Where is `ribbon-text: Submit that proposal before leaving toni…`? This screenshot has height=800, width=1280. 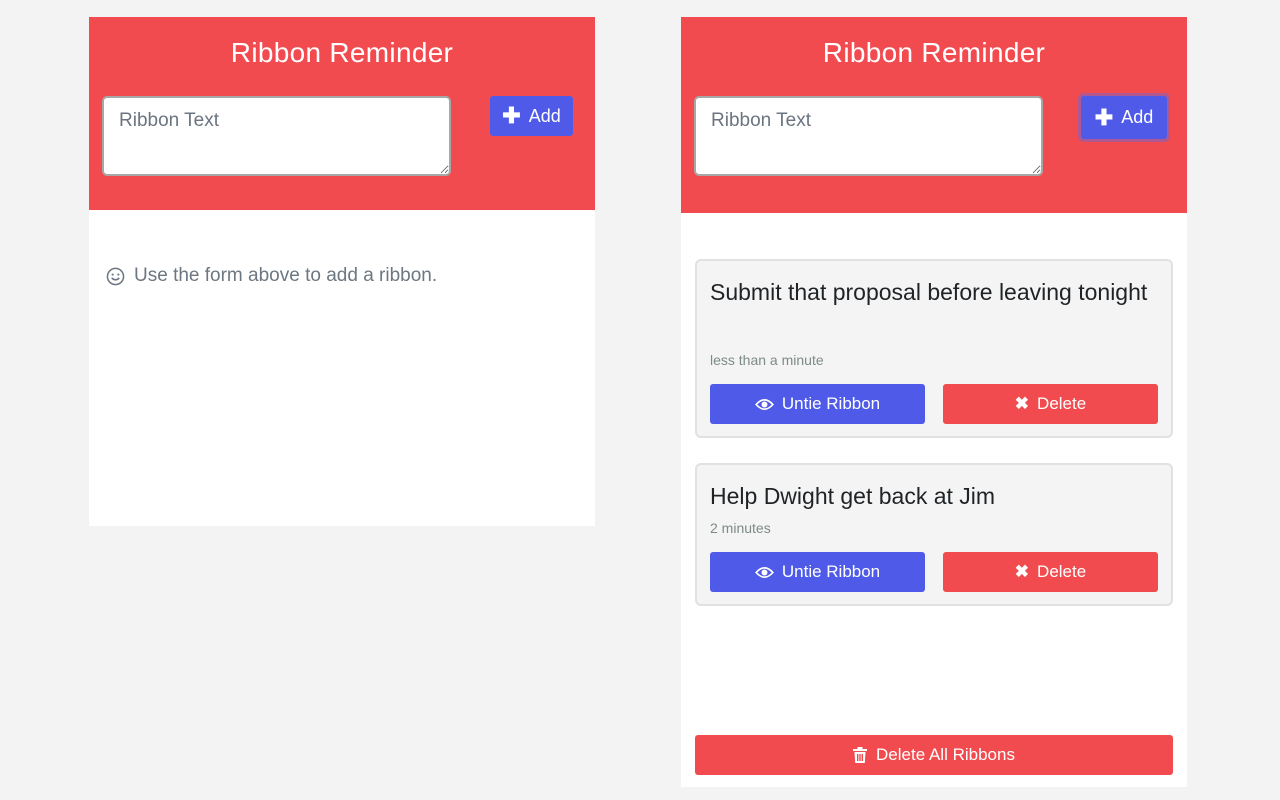 ribbon-text: Submit that proposal before leaving toni… is located at coordinates (929, 292).